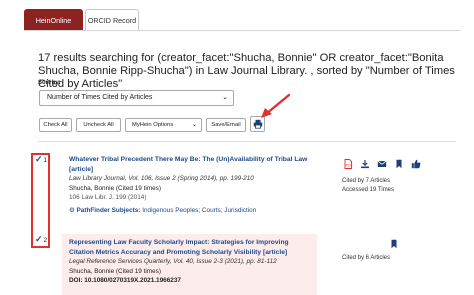 The width and height of the screenshot is (474, 295). I want to click on download-icon, so click(364, 163).